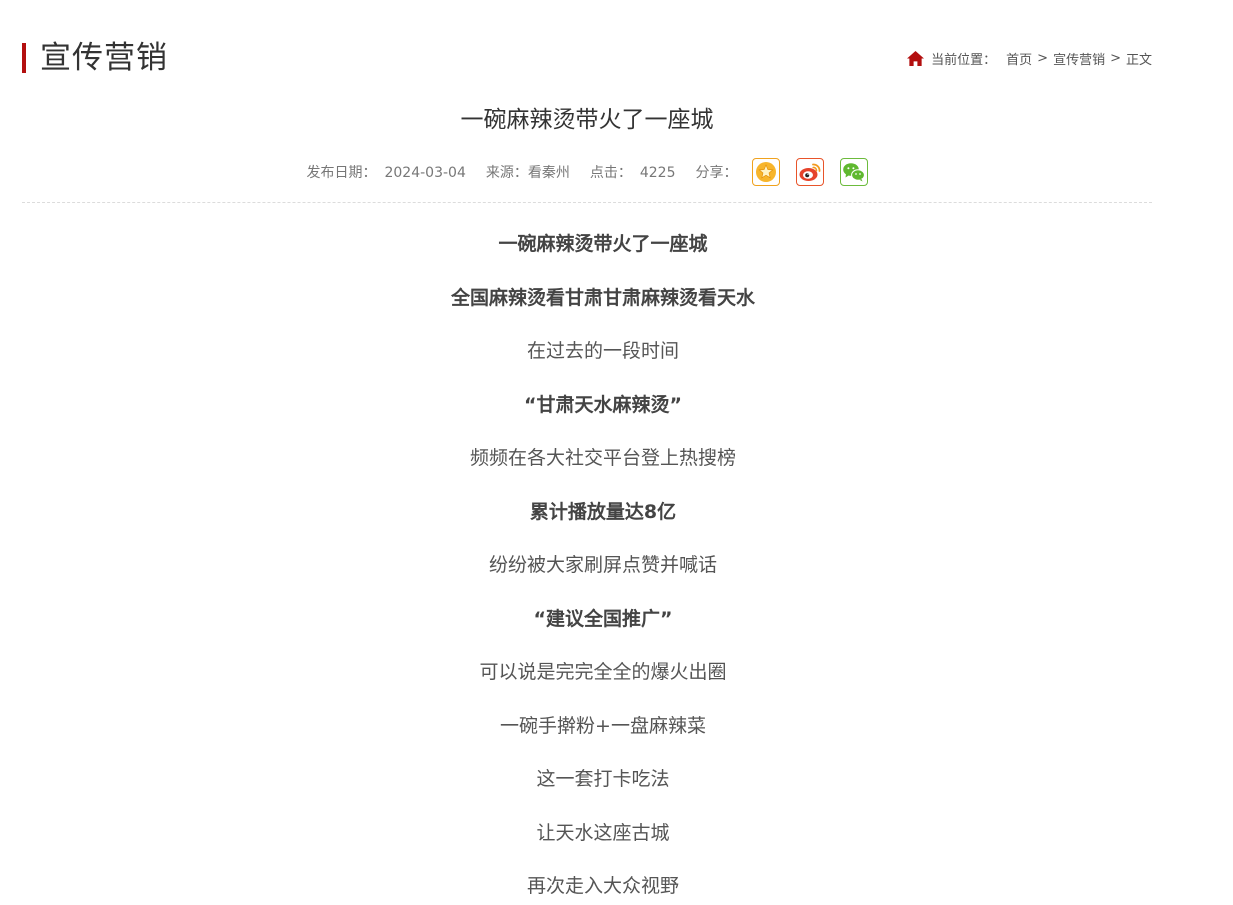 Image resolution: width=1233 pixels, height=905 pixels. I want to click on breadcrumb: 当前位置： 首页 > 宣传营销 > 正文, so click(1029, 58).